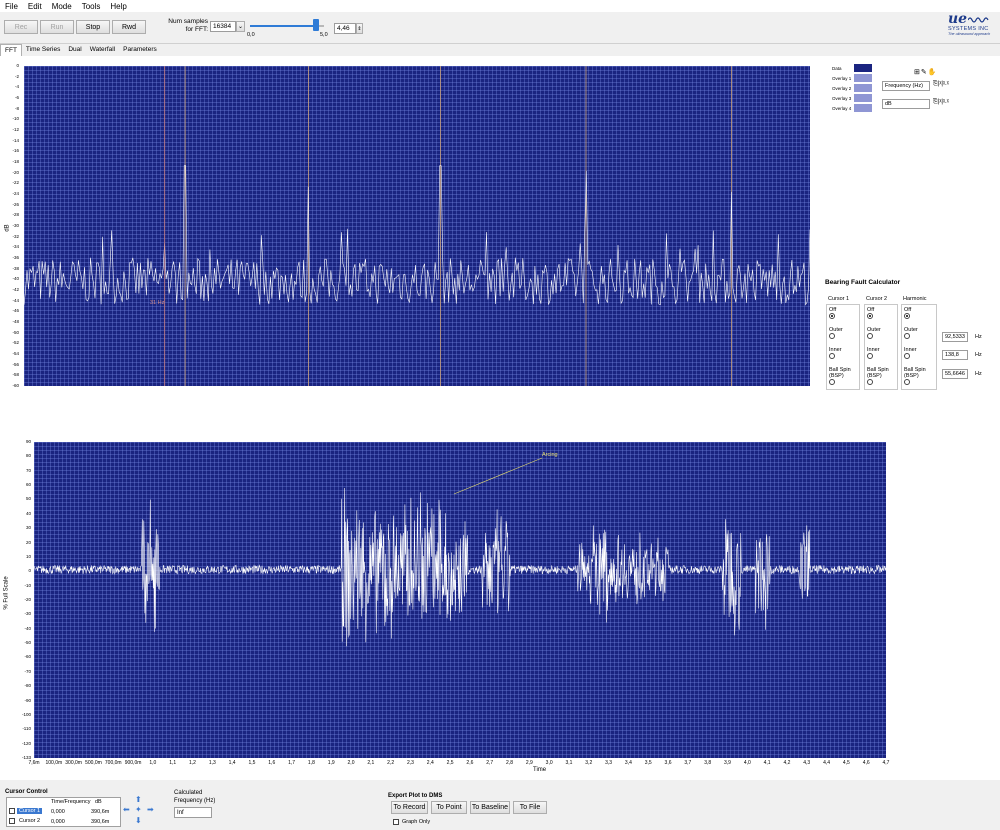 The height and width of the screenshot is (830, 1000). What do you see at coordinates (15, 268) in the screenshot?
I see `fft-y-tick: -38` at bounding box center [15, 268].